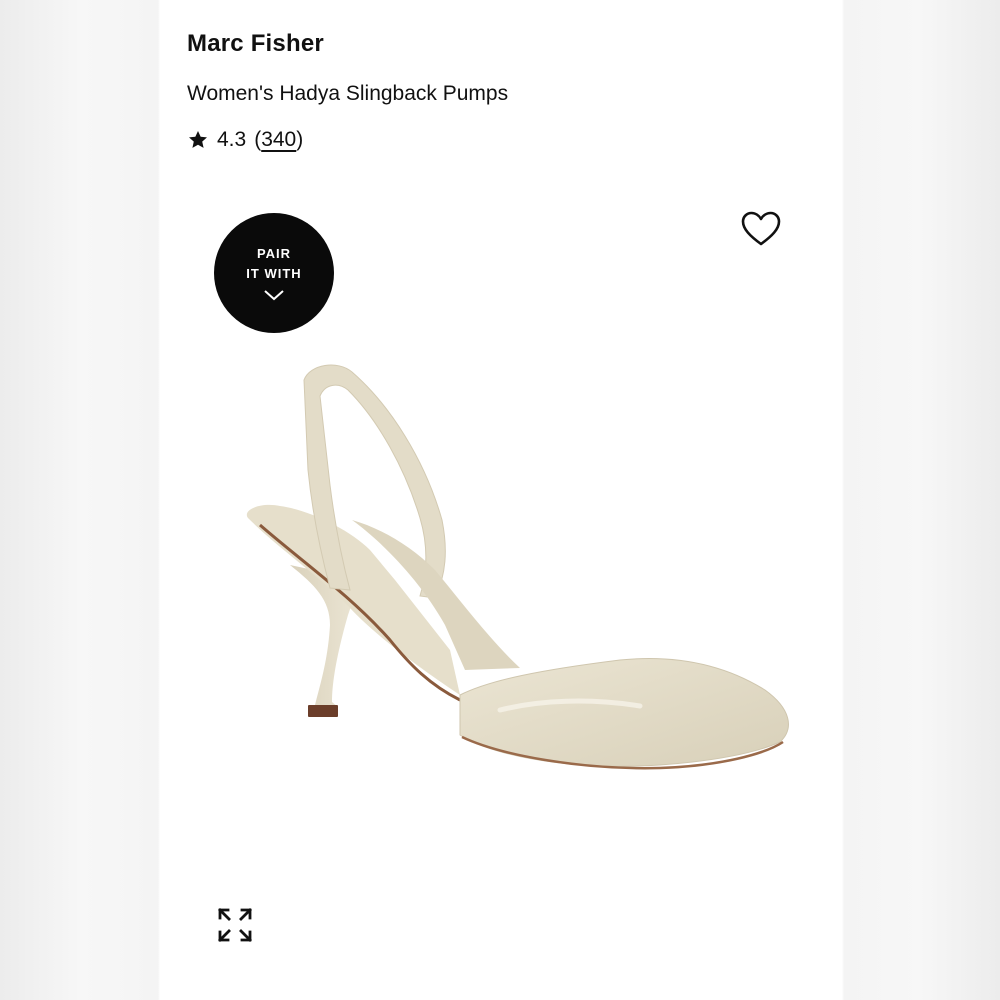  I want to click on heel-tip, so click(323, 711).